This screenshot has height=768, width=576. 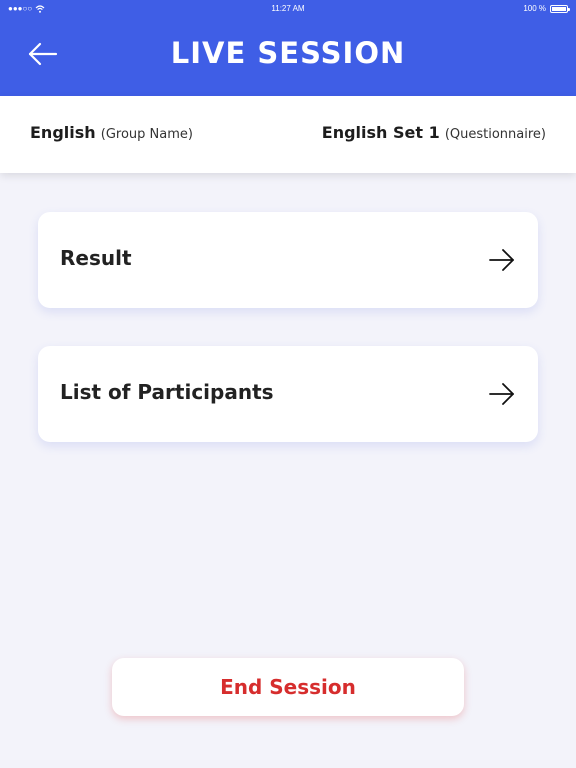 I want to click on group-name-info: English (Group Name), so click(x=111, y=132).